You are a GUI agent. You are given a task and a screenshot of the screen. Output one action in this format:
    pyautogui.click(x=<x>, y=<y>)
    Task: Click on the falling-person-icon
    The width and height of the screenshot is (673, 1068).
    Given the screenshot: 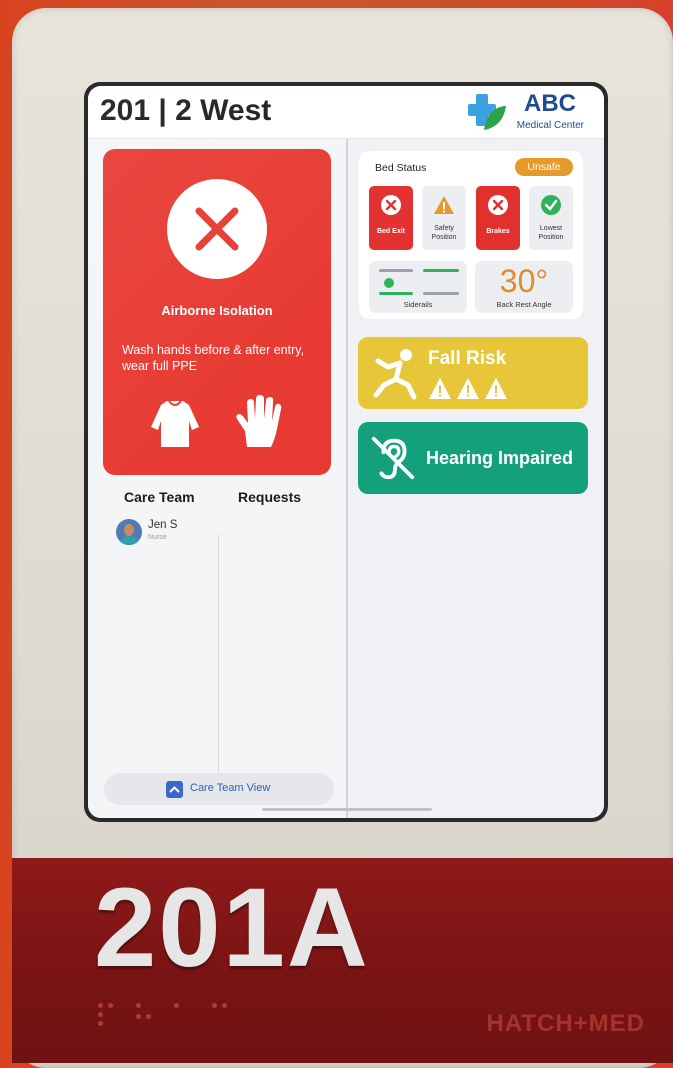 What is the action you would take?
    pyautogui.click(x=395, y=374)
    